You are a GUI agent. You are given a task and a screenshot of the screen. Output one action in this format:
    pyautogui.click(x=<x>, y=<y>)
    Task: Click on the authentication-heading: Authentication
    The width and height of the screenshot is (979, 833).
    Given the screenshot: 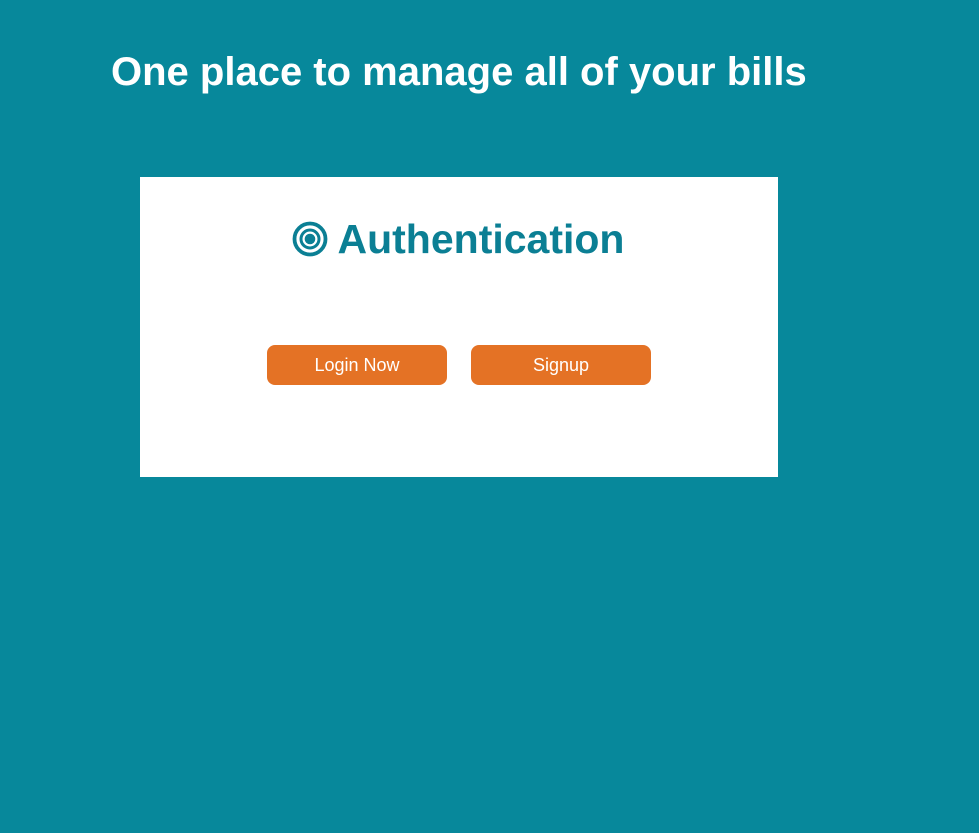 What is the action you would take?
    pyautogui.click(x=459, y=239)
    